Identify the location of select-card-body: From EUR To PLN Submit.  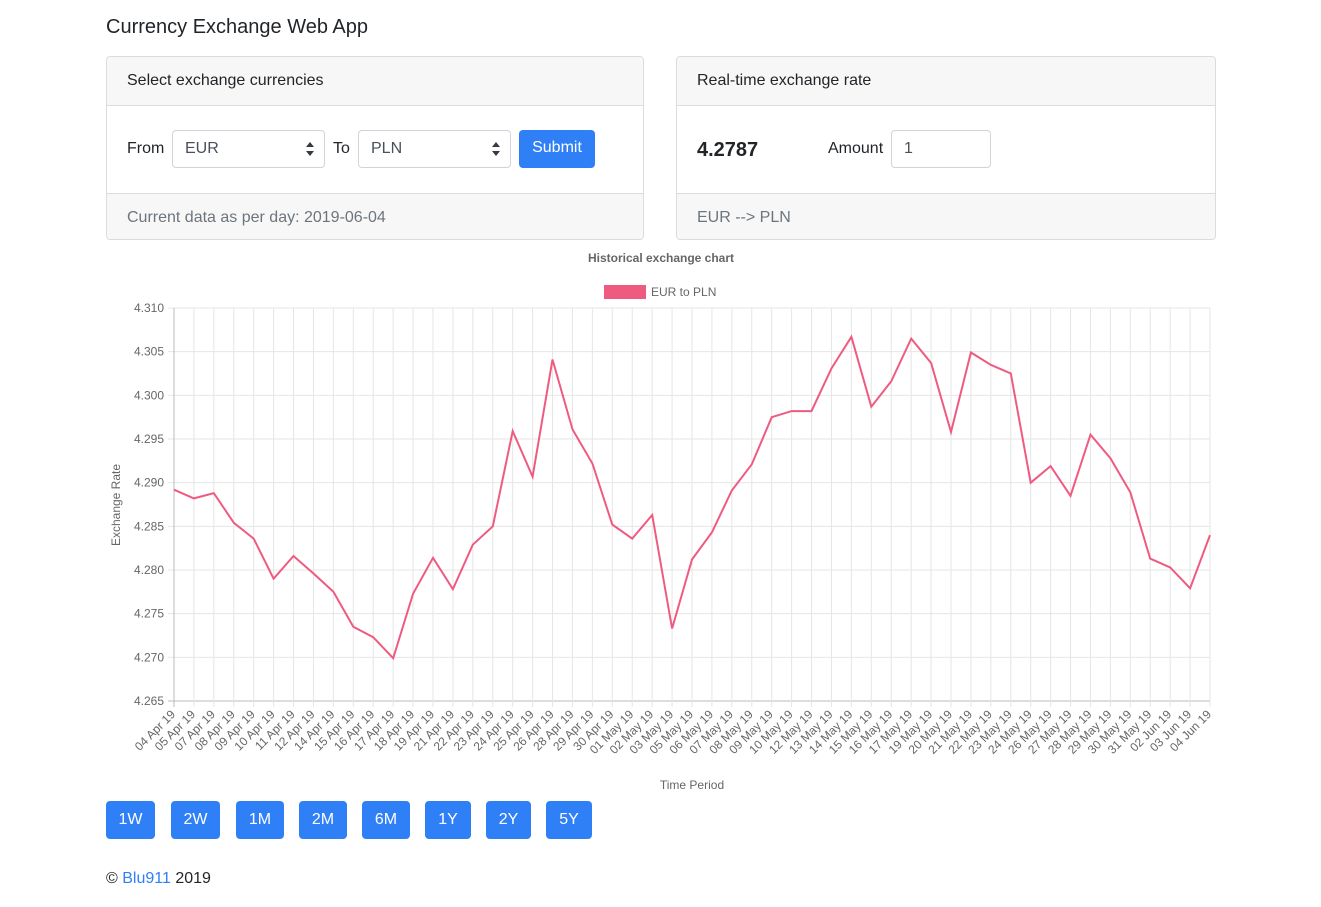
(375, 149).